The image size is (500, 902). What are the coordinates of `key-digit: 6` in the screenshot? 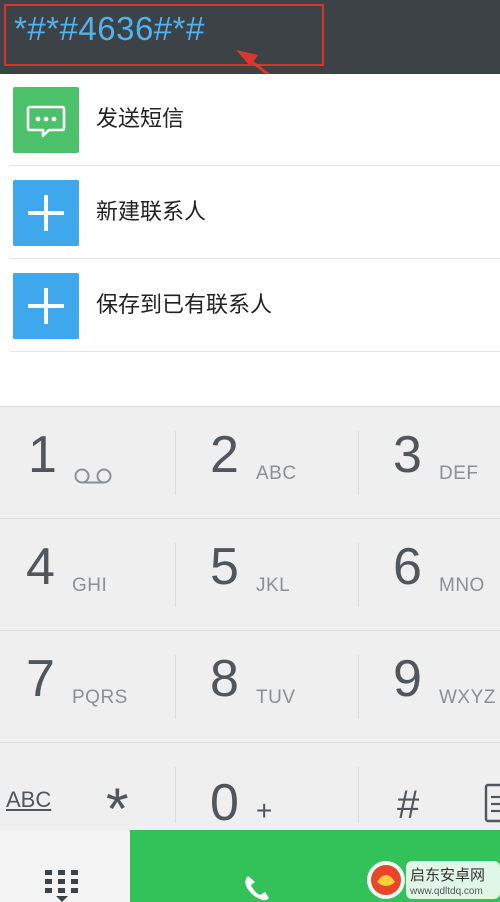 It's located at (407, 567).